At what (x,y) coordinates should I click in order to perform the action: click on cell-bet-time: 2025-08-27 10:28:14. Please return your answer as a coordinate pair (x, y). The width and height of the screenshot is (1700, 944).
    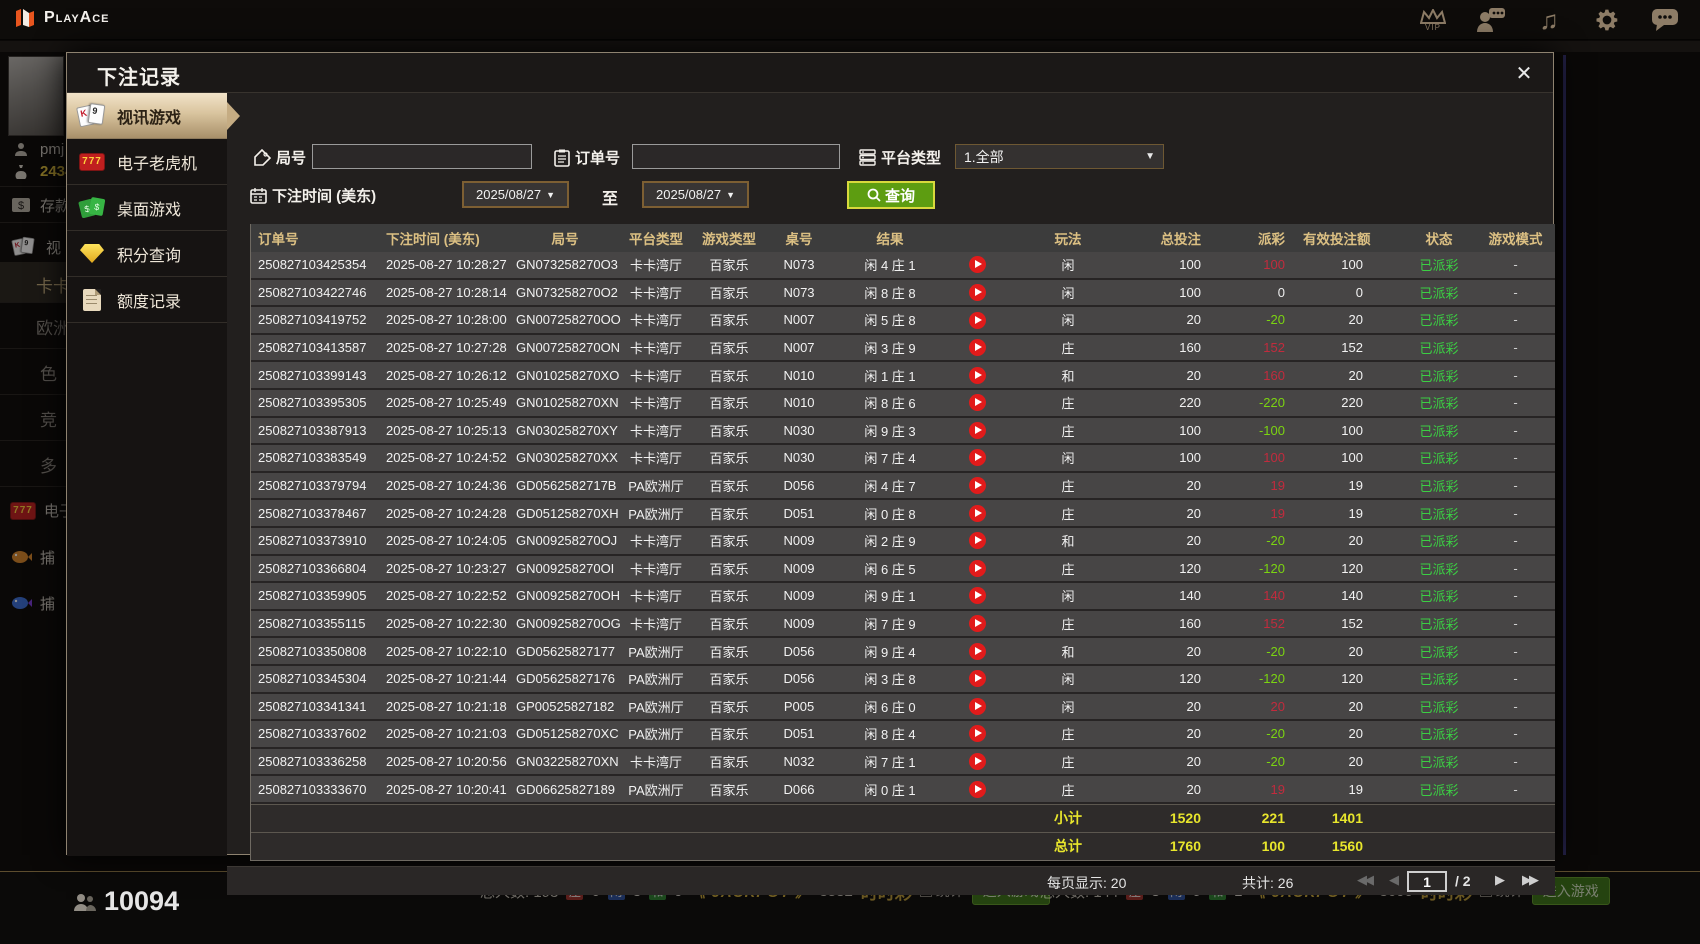
    Looking at the image, I should click on (446, 292).